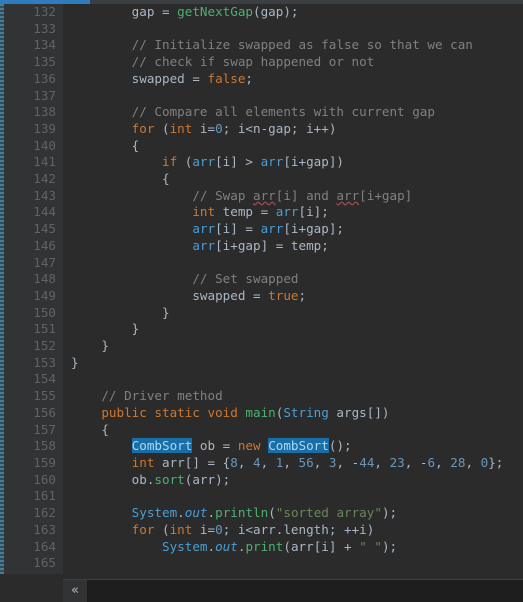  I want to click on code-line-text: for (int i=0; i<arr.length; ++i), so click(283, 530).